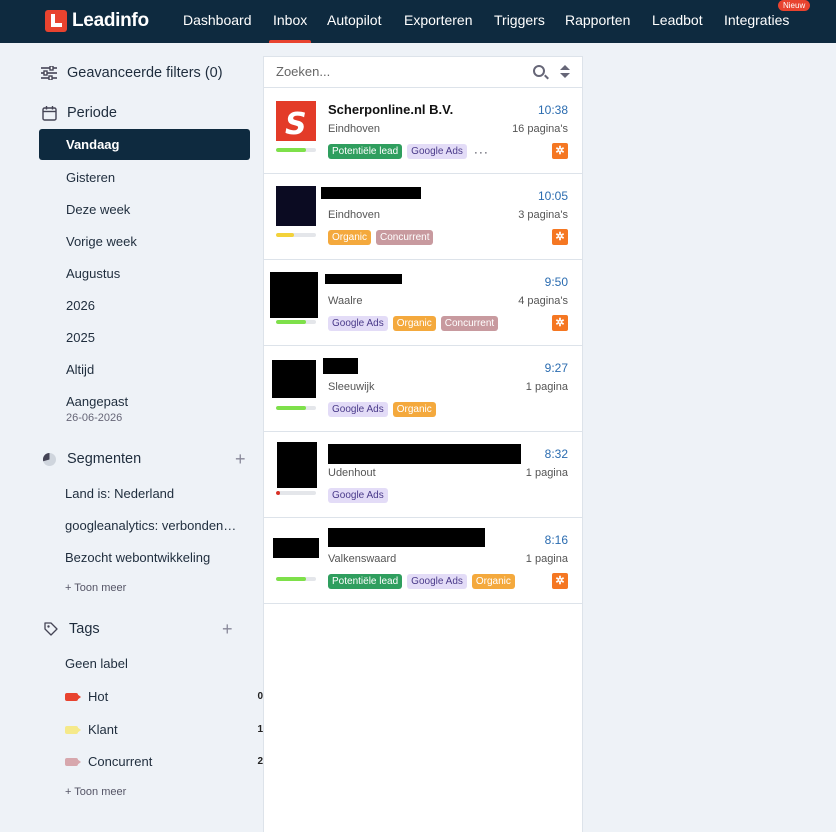 This screenshot has height=832, width=836. I want to click on period-this-week: Deze week, so click(98, 209).